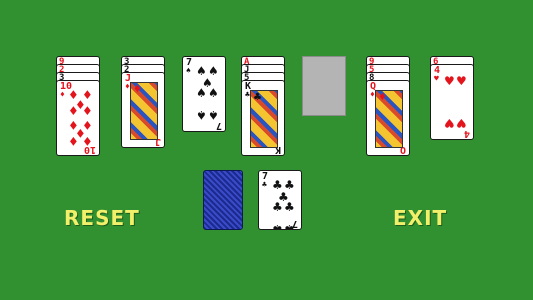  I want to click on exit-button: EXIT, so click(420, 218).